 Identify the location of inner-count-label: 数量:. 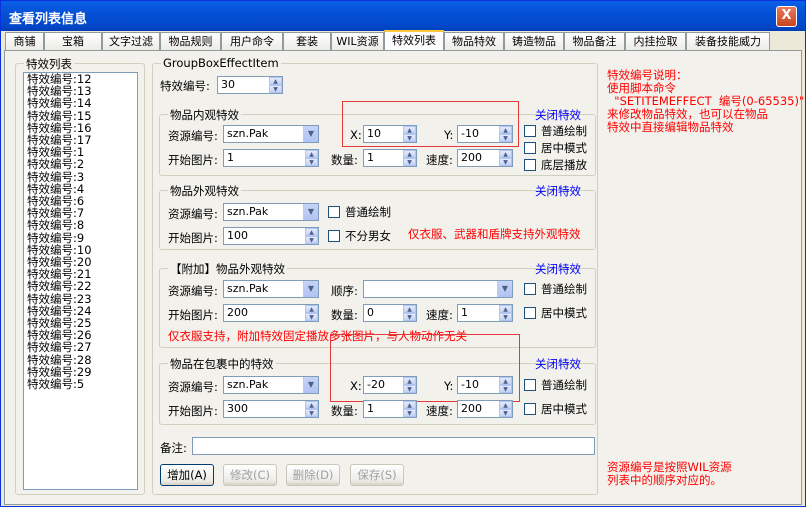
(344, 160).